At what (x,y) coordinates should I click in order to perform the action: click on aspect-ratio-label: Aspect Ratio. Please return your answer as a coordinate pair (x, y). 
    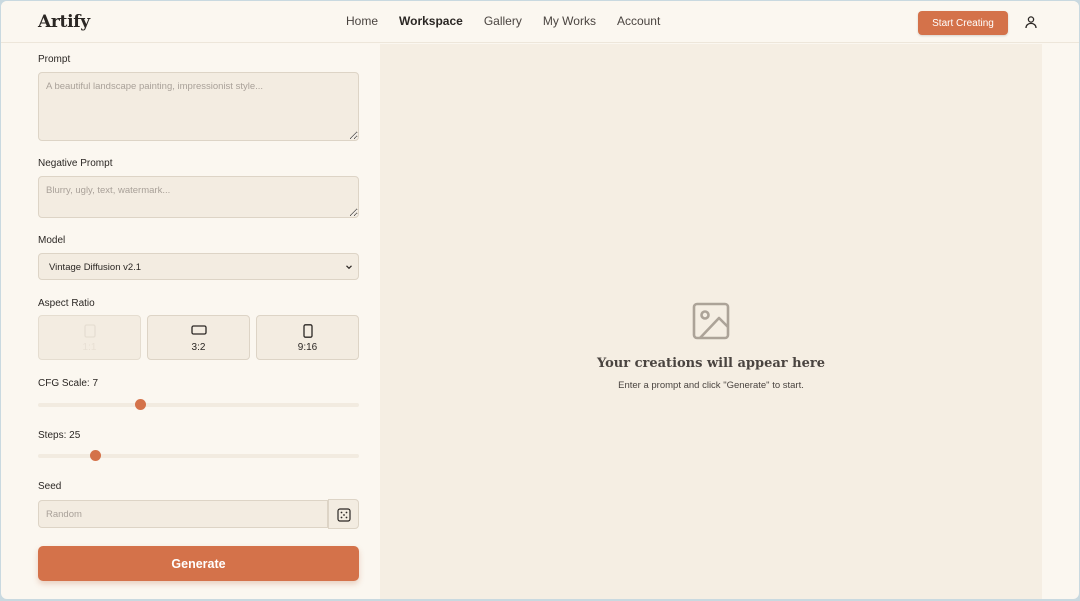
    Looking at the image, I should click on (66, 303).